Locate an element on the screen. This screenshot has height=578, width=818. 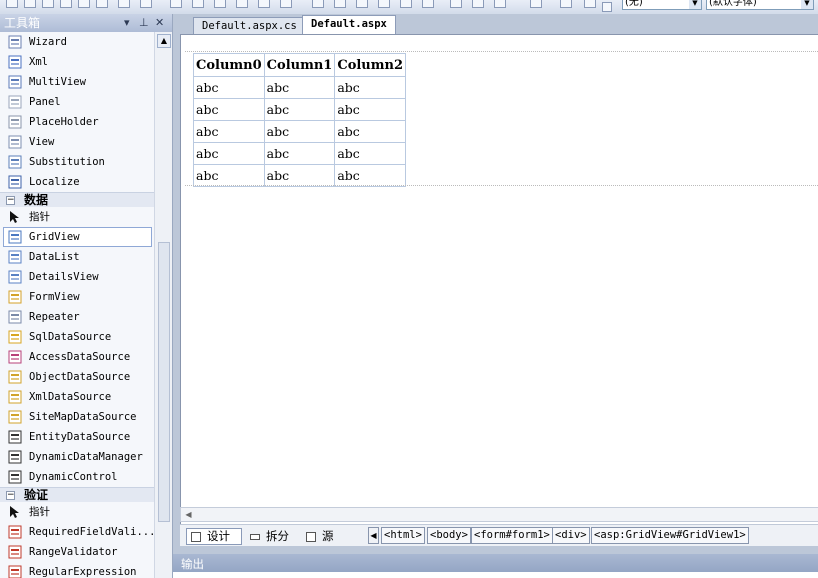
toolbox-item-formview: FormView is located at coordinates (77, 297).